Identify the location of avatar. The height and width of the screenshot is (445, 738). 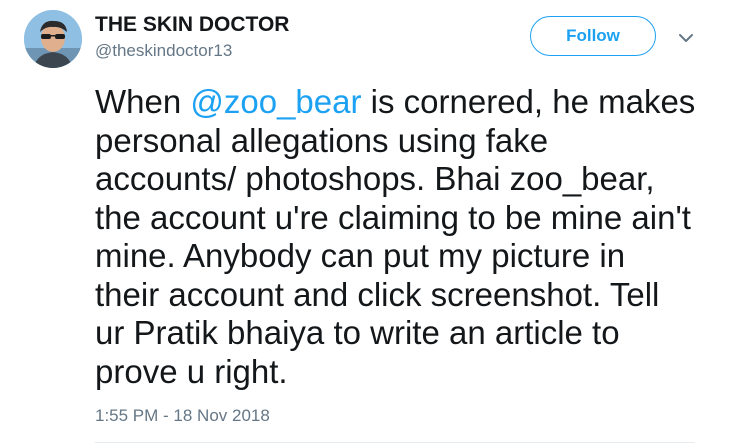
(53, 39).